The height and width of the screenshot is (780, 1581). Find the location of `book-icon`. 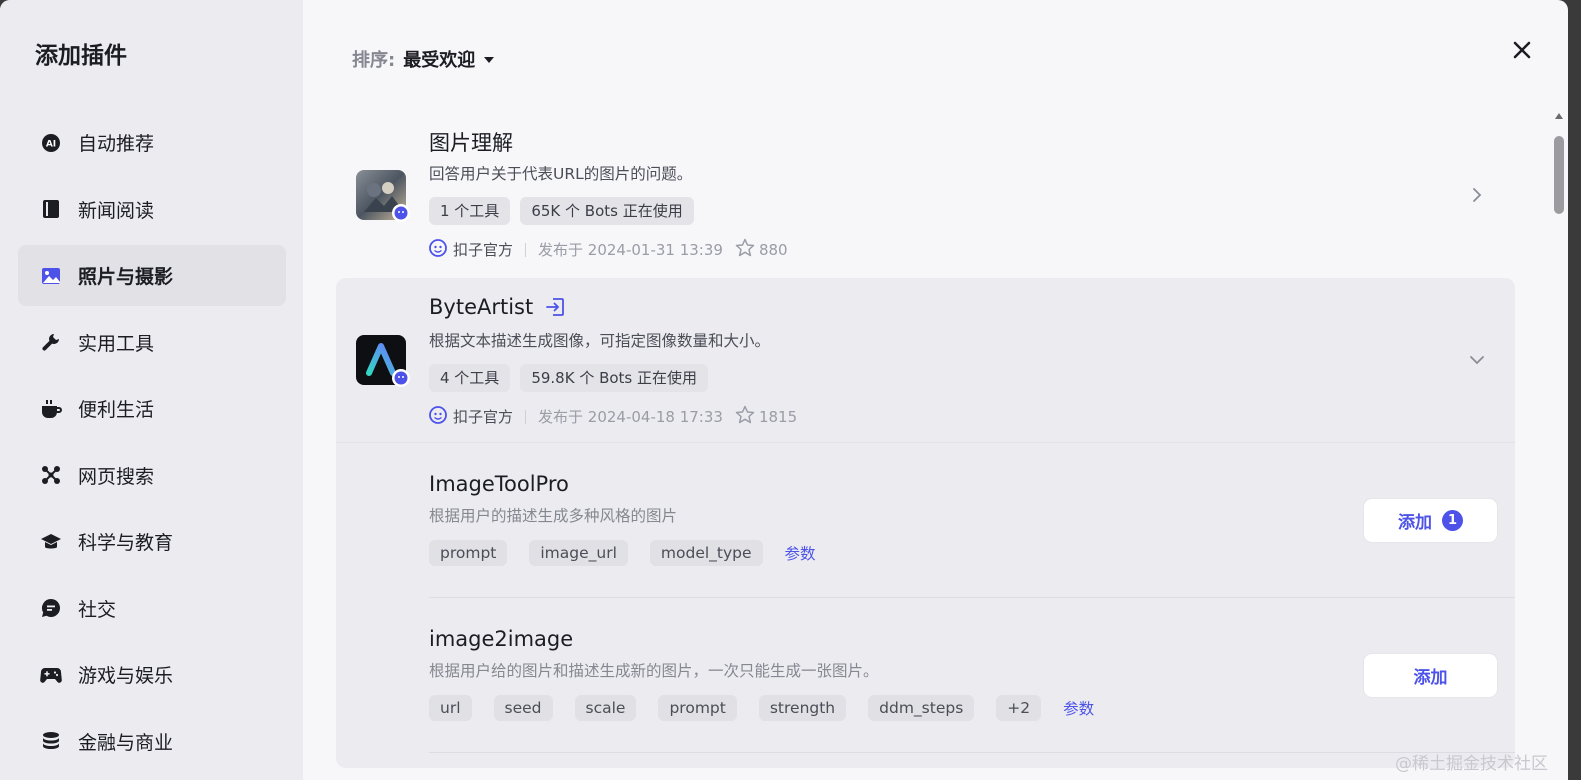

book-icon is located at coordinates (51, 209).